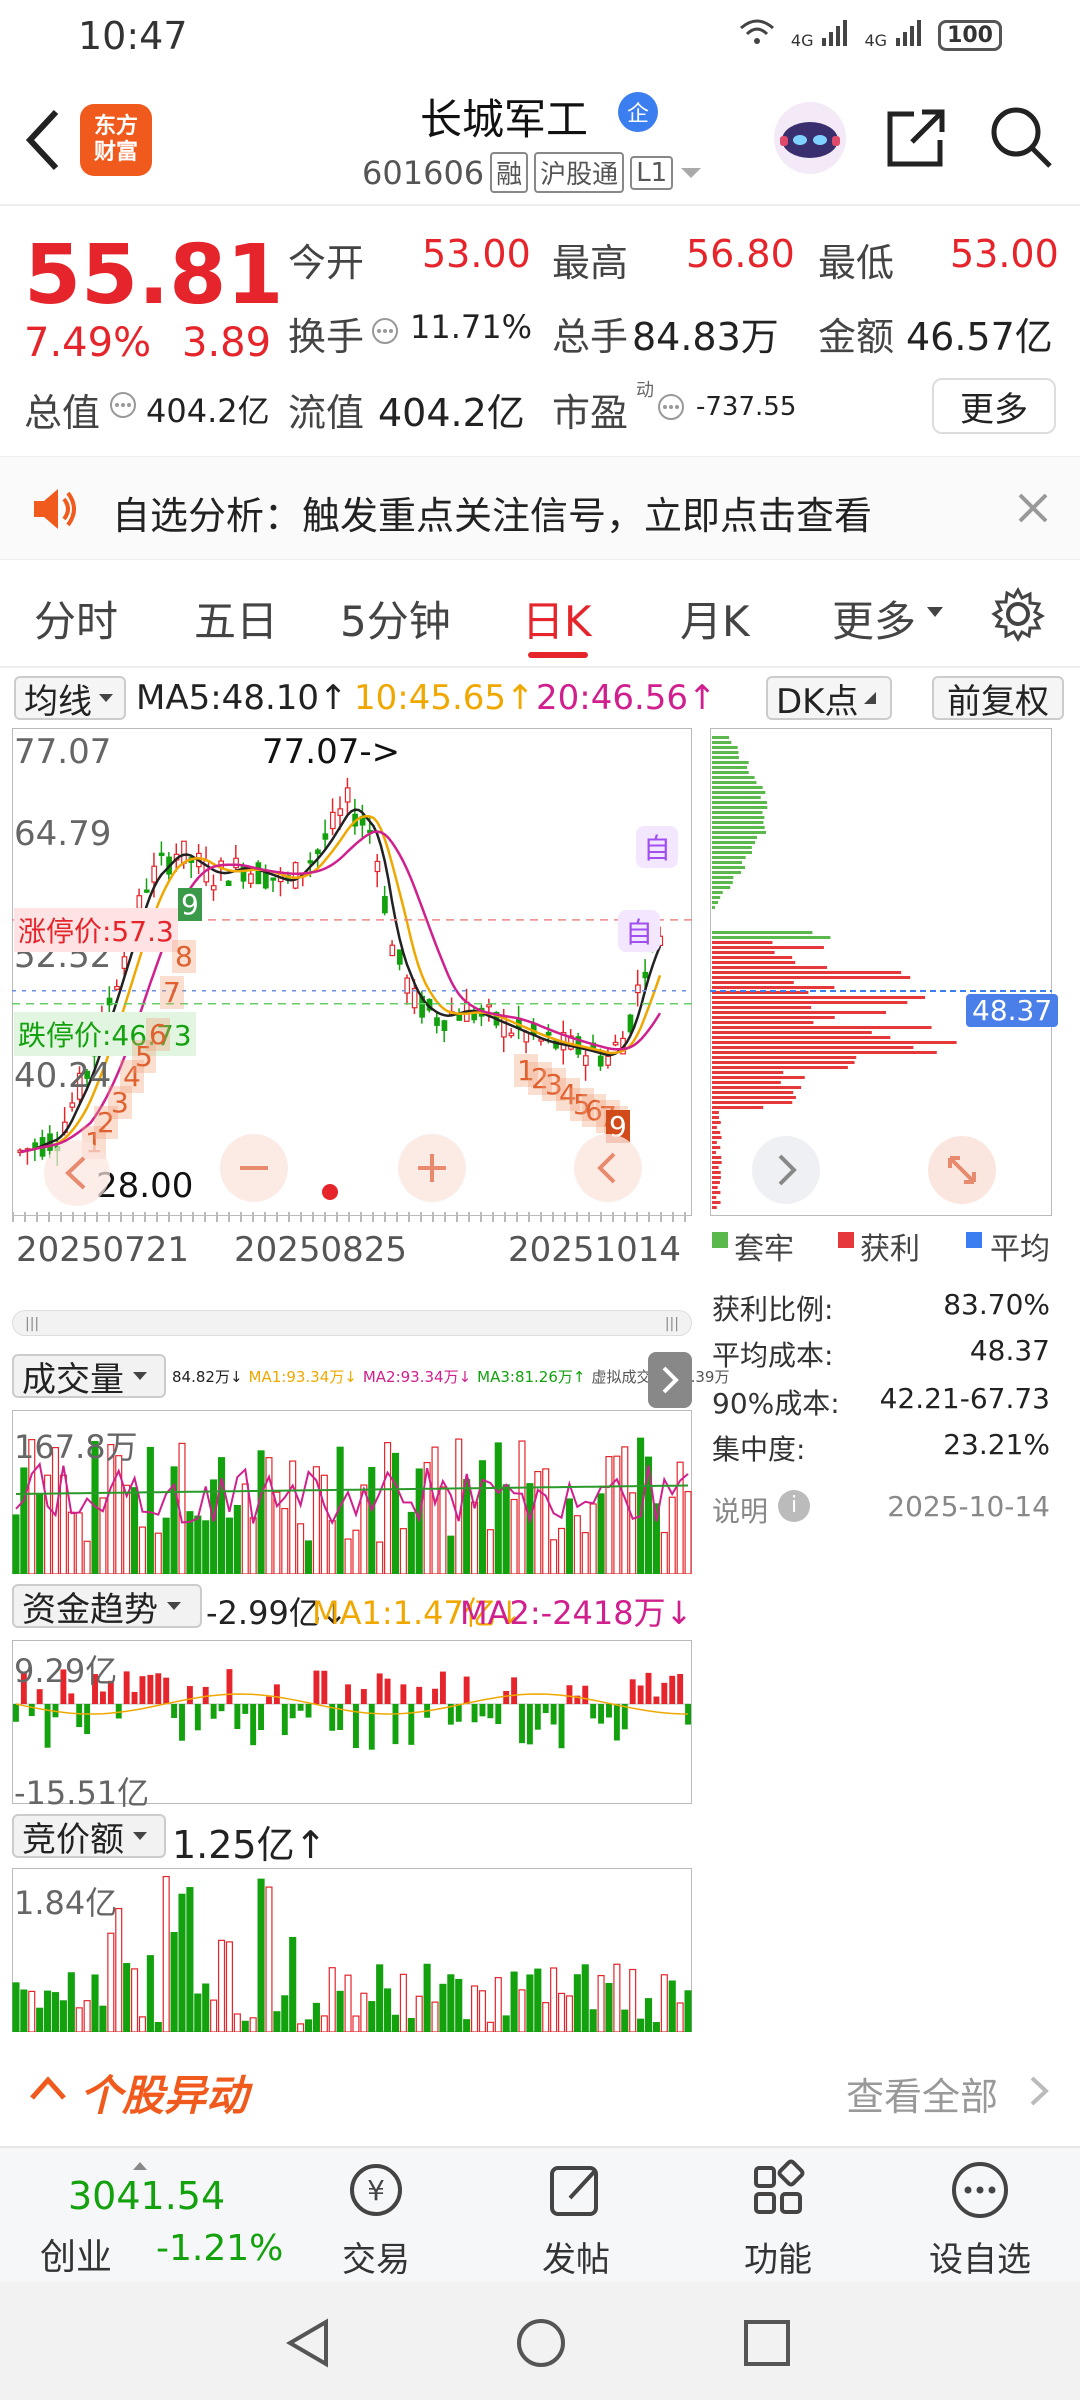 The image size is (1080, 2400). I want to click on adjust-type-button: 前复权, so click(998, 699).